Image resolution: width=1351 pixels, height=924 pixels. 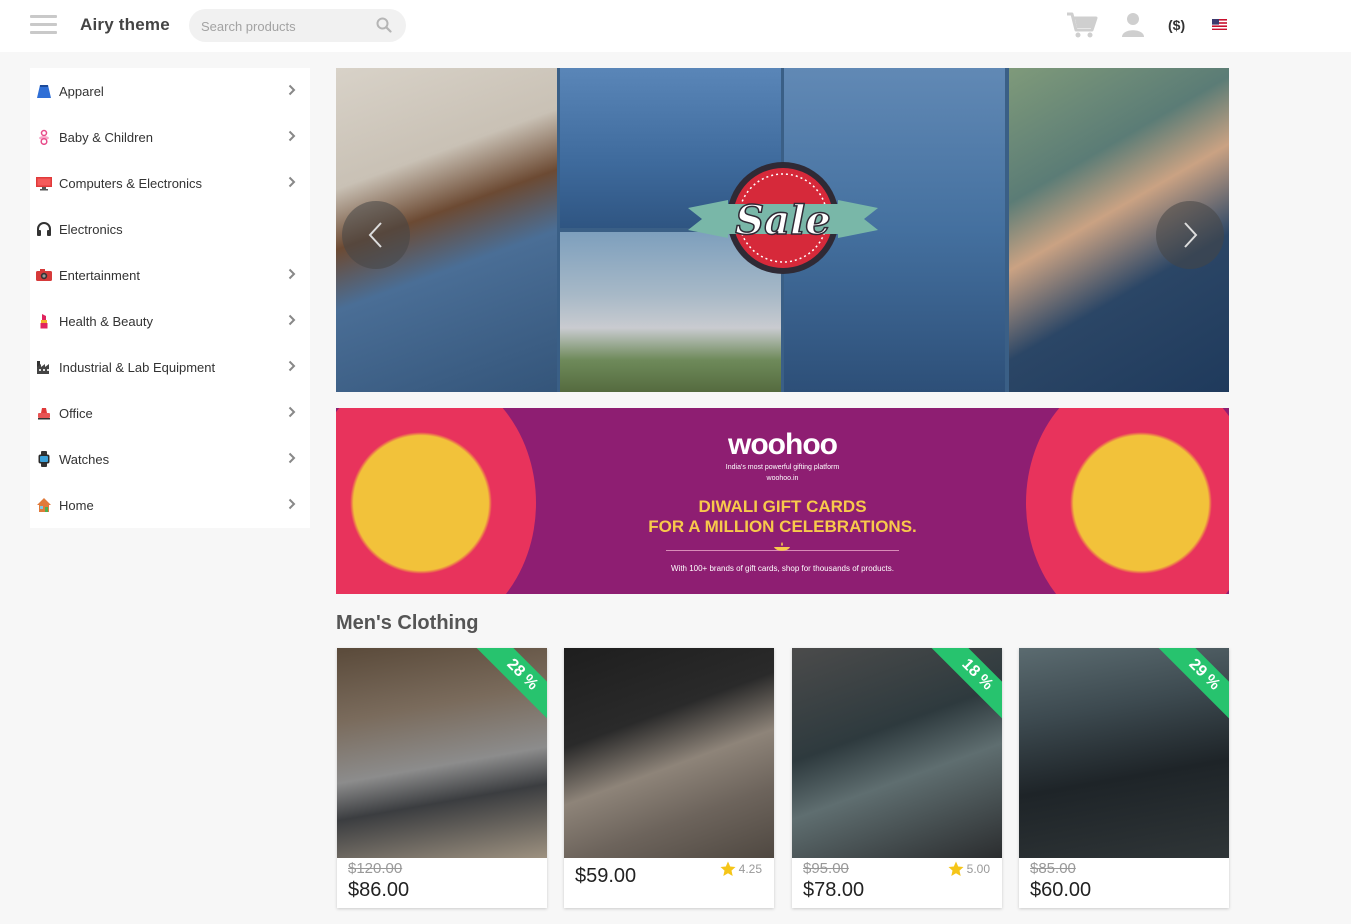 I want to click on product-card: 18 % $95.00 $78.00 5.00, so click(x=897, y=778).